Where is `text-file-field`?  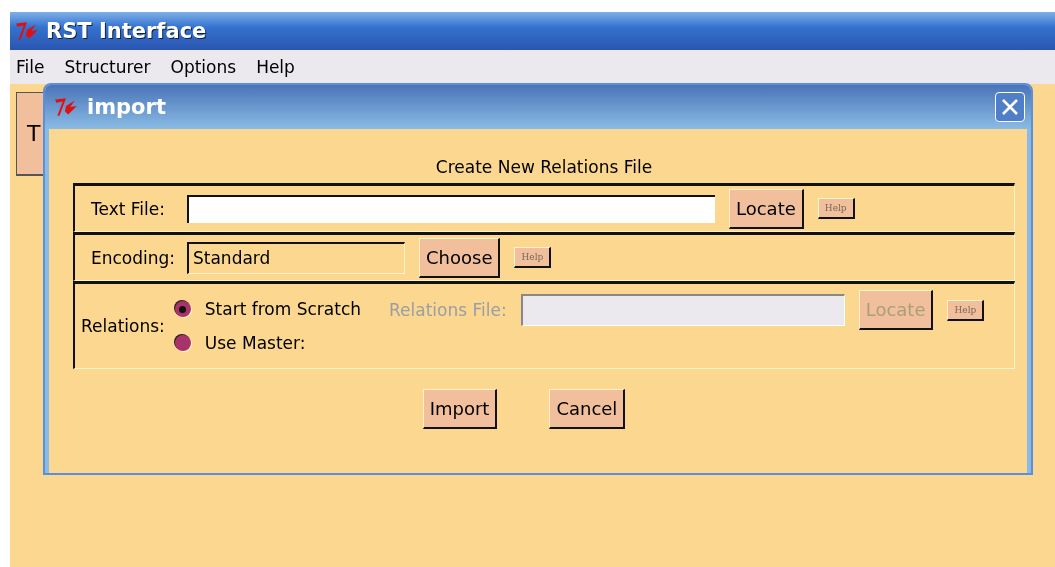 text-file-field is located at coordinates (451, 208).